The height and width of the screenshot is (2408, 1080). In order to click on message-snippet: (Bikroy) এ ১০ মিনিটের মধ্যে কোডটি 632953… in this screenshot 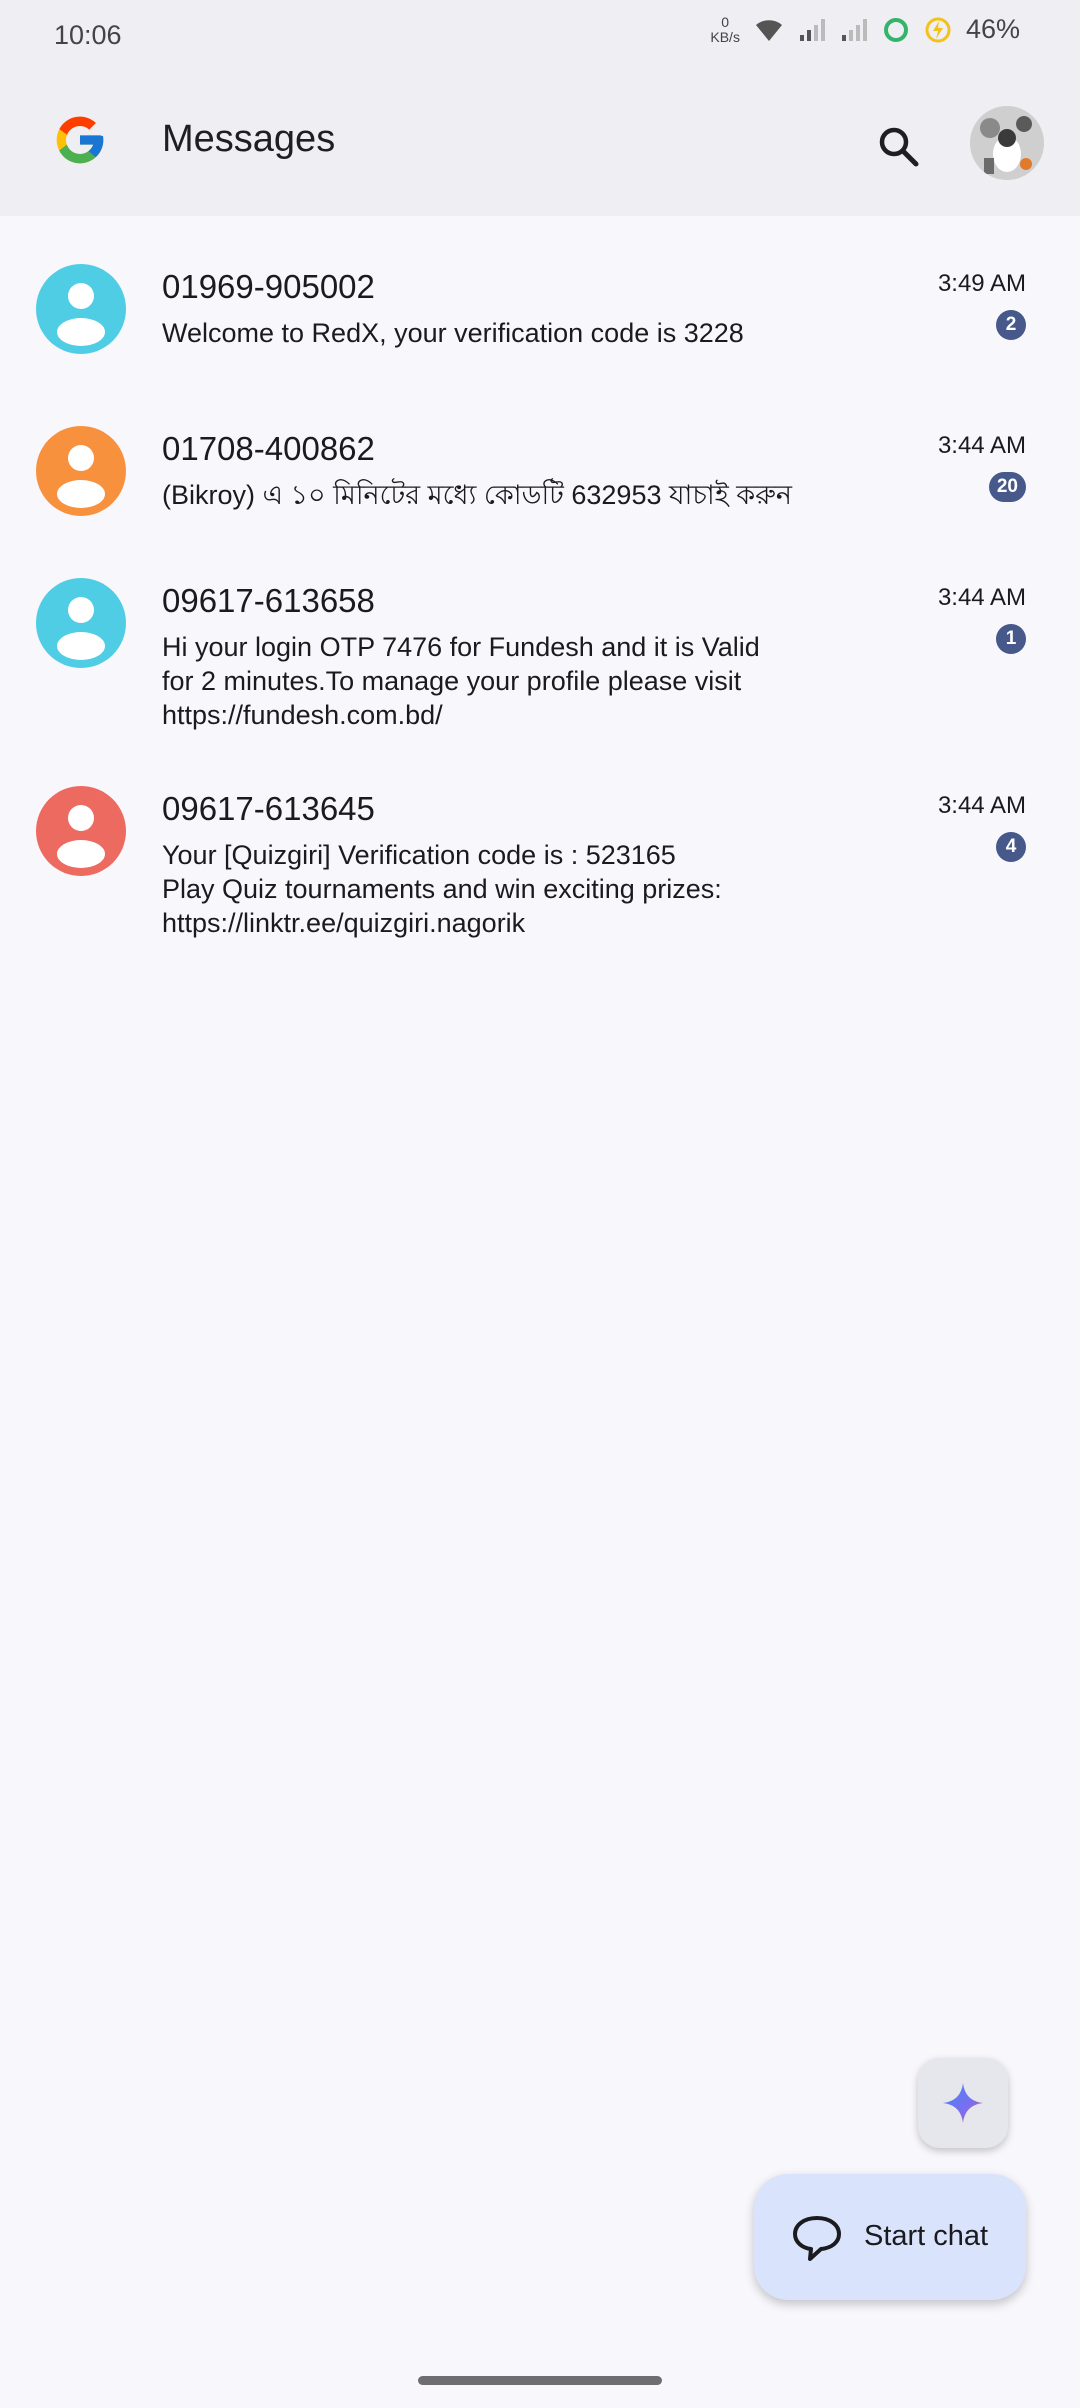, I will do `click(477, 495)`.